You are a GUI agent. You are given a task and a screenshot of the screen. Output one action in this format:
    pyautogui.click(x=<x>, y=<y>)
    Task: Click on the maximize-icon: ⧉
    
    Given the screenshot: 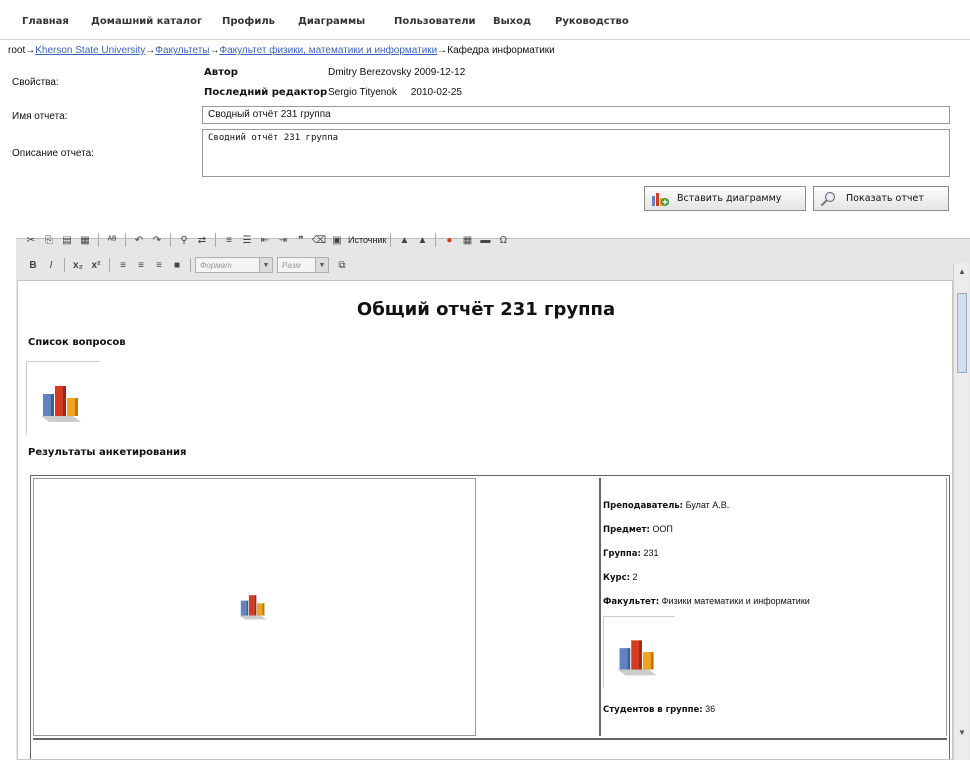 What is the action you would take?
    pyautogui.click(x=342, y=265)
    